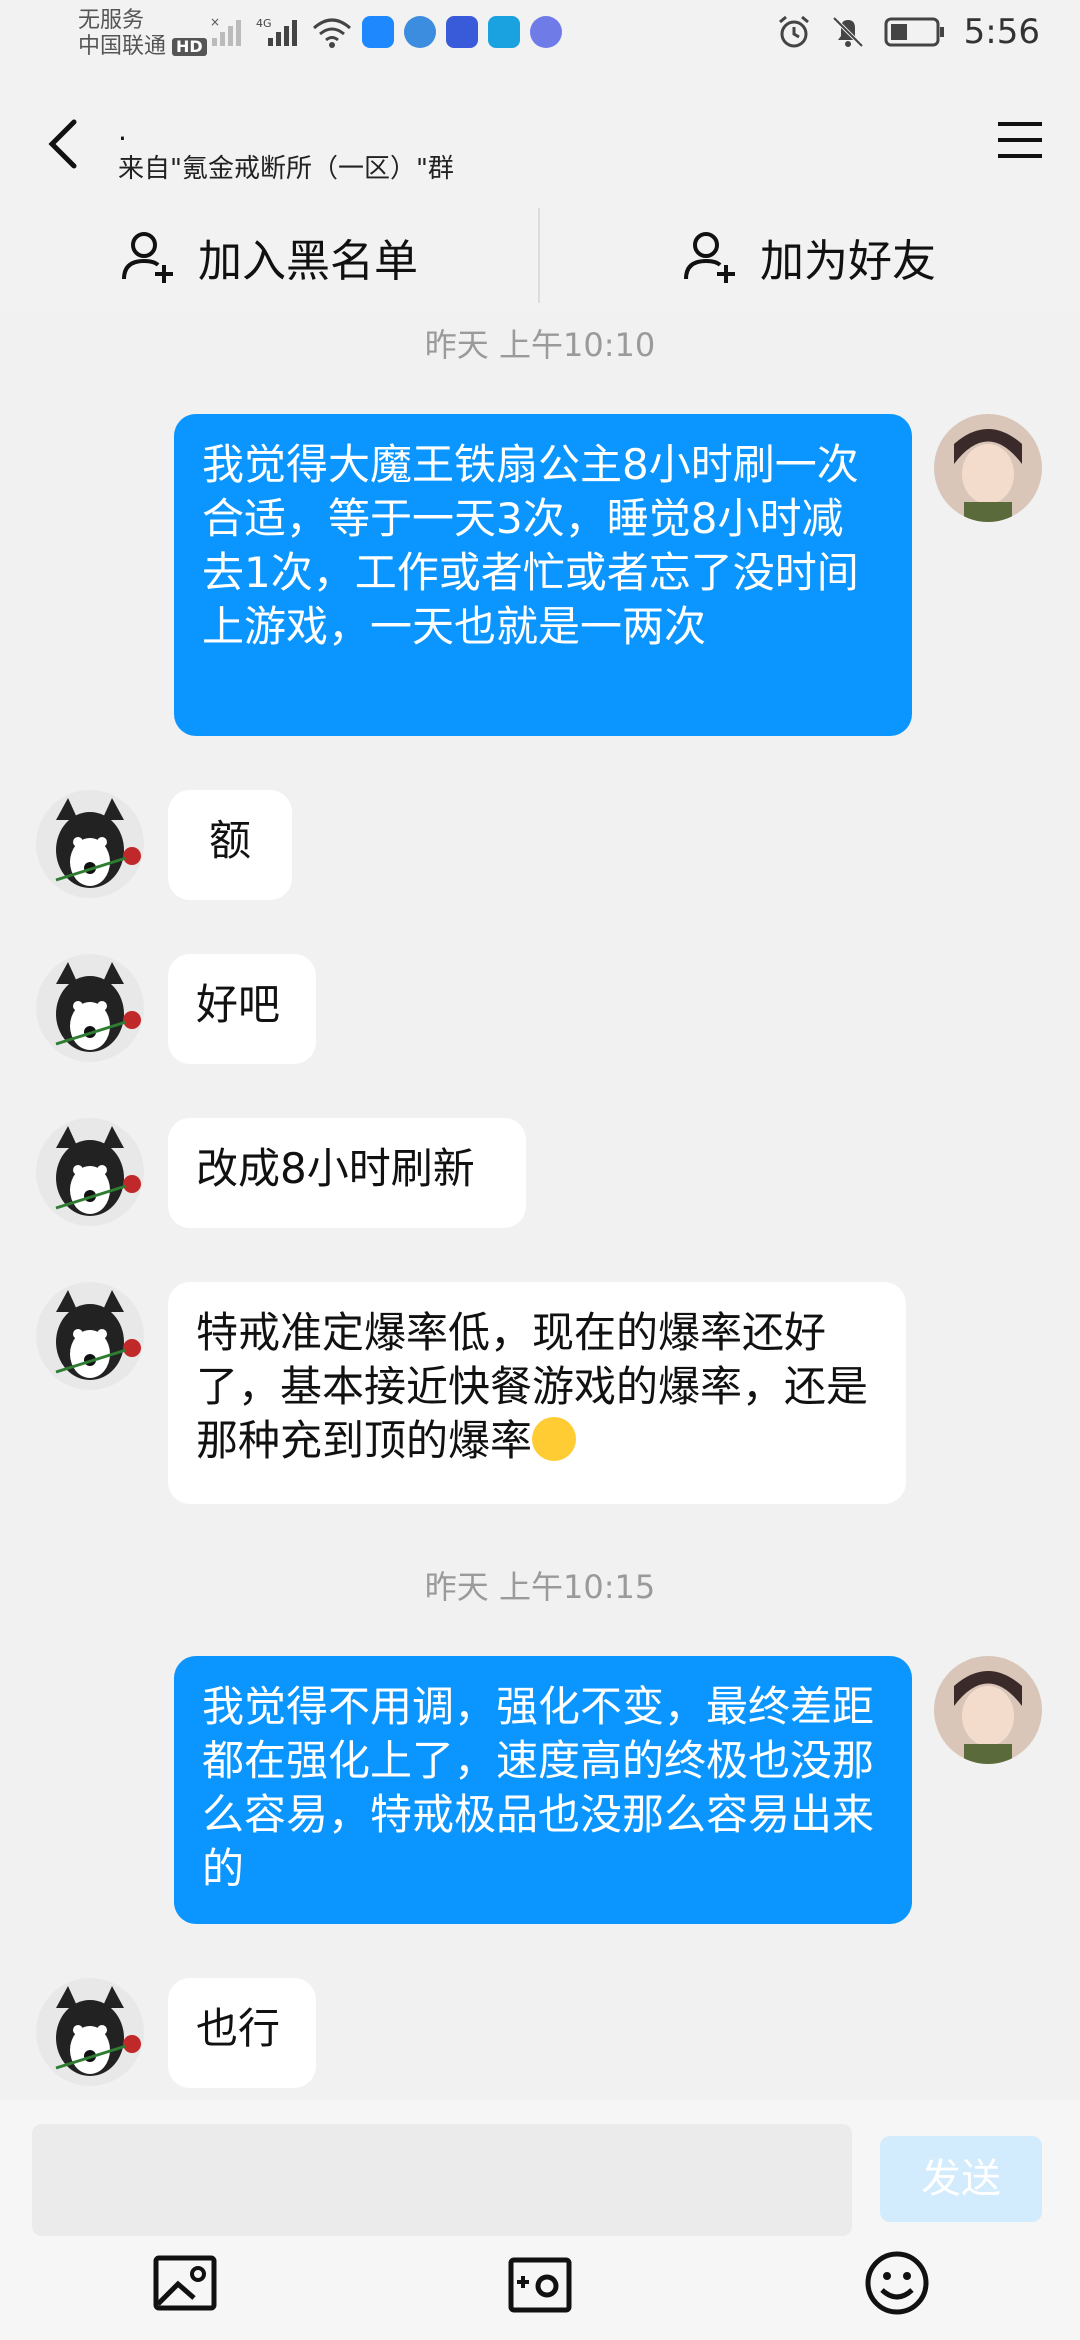 The height and width of the screenshot is (2340, 1080). What do you see at coordinates (537, 1393) in the screenshot?
I see `message-bubble-incoming: 特戒准定爆率低，现在的爆率还好了，基本接近快餐游戏的爆率，还是那种充到顶的爆率` at bounding box center [537, 1393].